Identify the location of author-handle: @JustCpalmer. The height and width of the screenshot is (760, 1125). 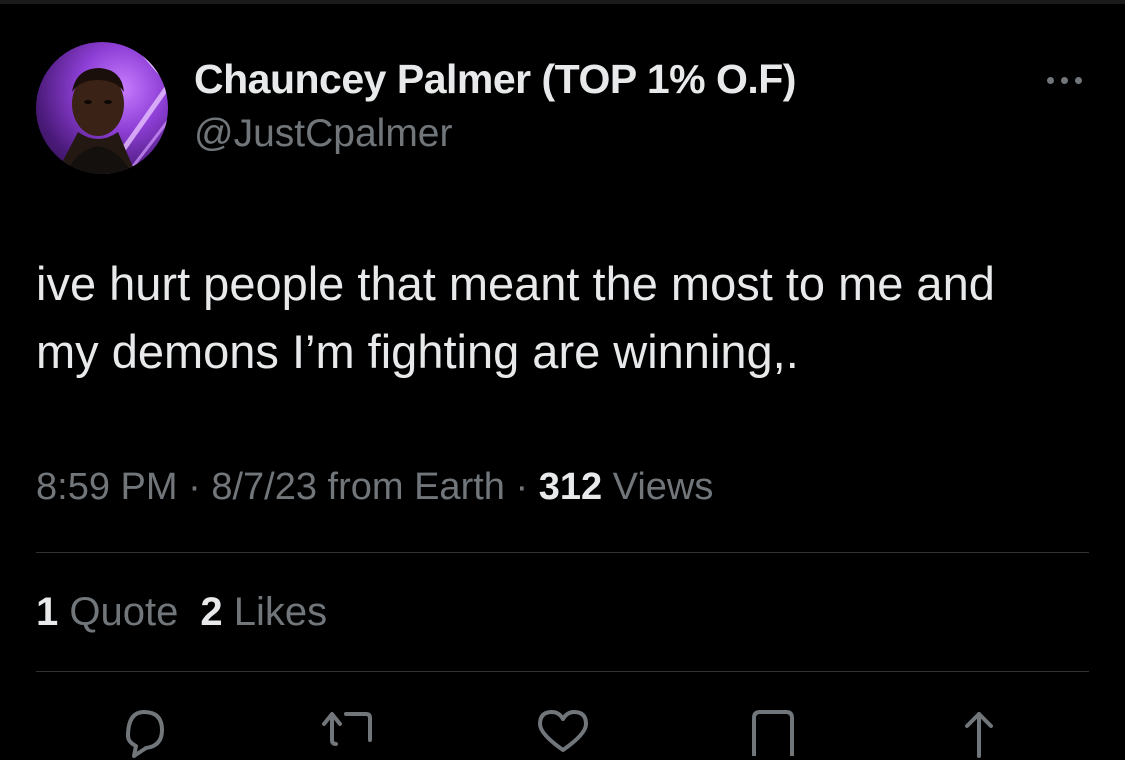
(323, 134).